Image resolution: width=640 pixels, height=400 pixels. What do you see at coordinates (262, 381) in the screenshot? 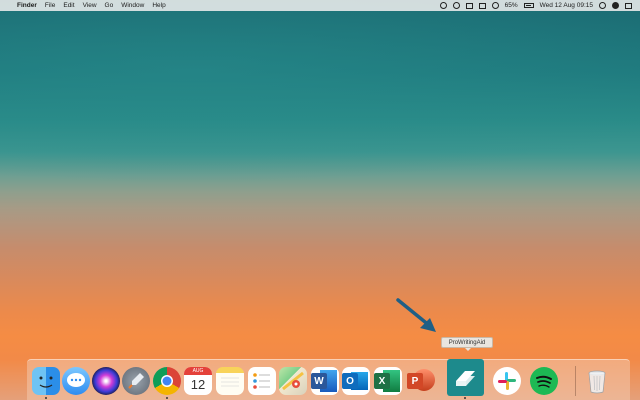
I see `reminders-icon` at bounding box center [262, 381].